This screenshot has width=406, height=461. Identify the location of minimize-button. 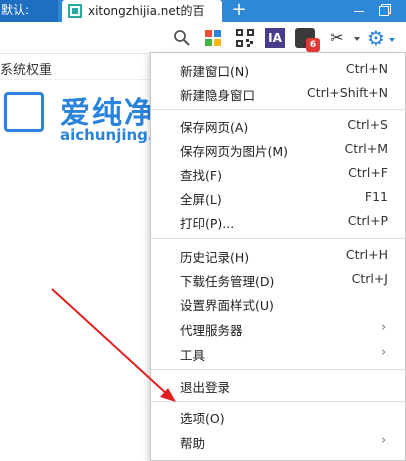
(359, 11).